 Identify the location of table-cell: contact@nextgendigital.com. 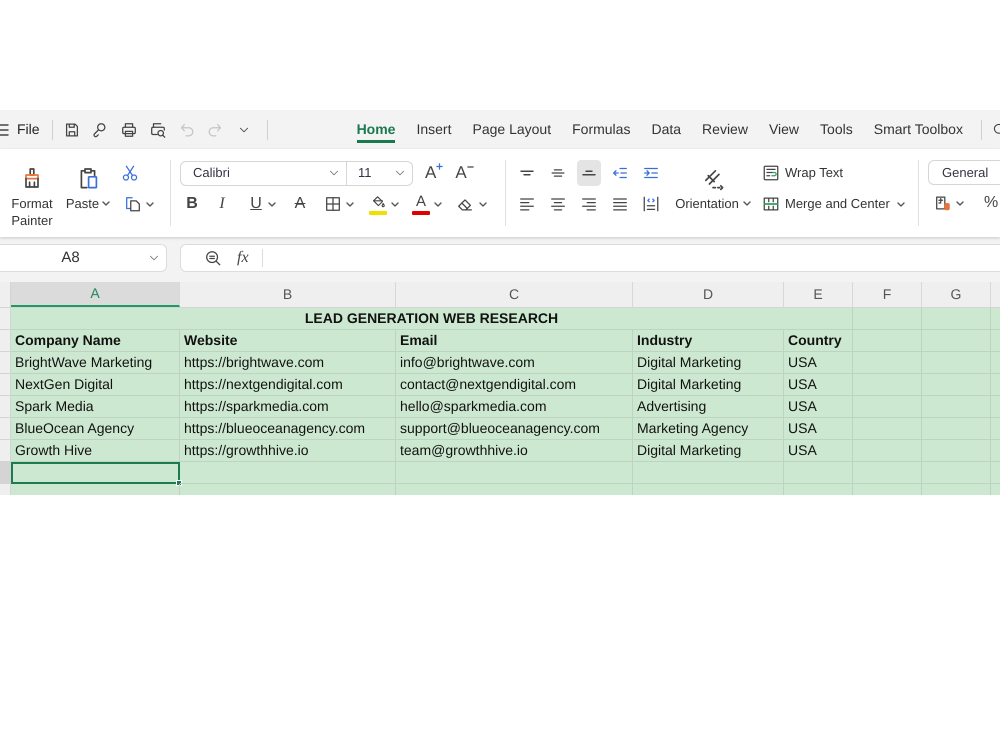
(514, 385).